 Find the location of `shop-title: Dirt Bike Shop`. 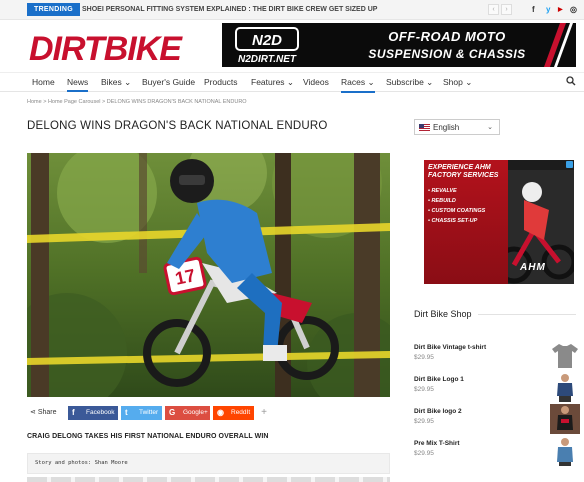

shop-title: Dirt Bike Shop is located at coordinates (443, 314).